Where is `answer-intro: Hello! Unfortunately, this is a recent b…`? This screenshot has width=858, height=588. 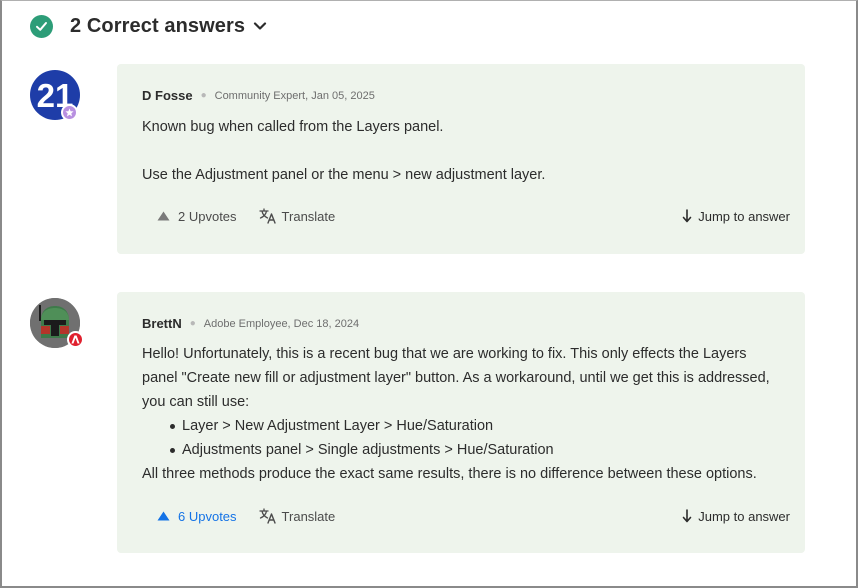
answer-intro: Hello! Unfortunately, this is a recent b… is located at coordinates (456, 378).